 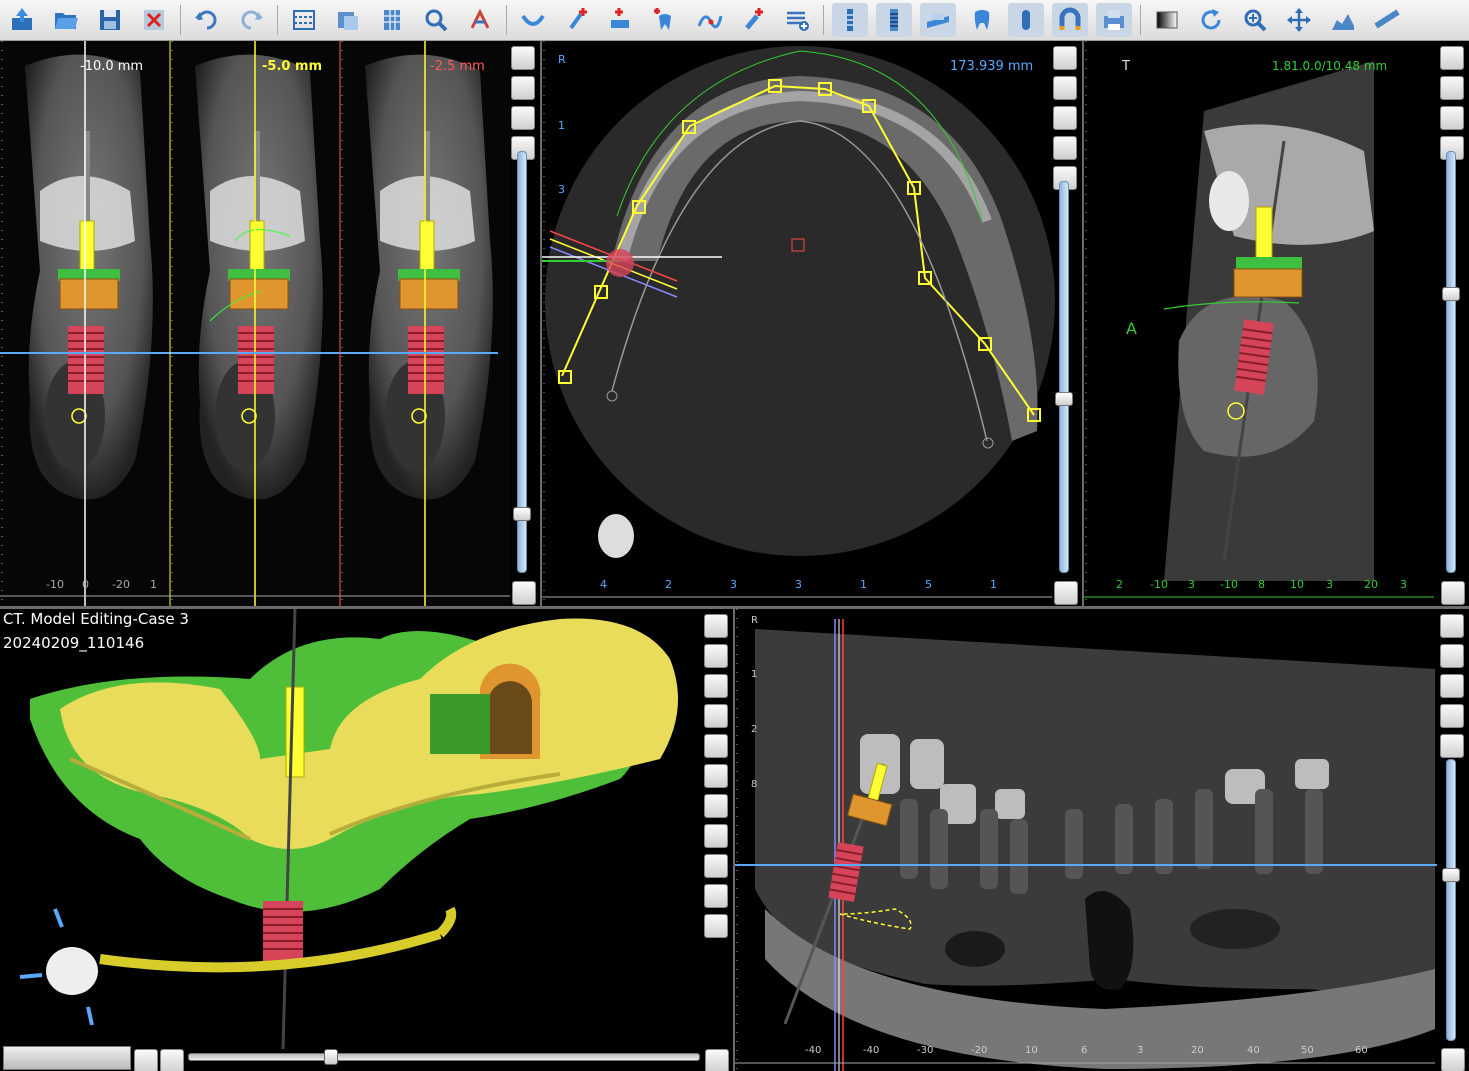 What do you see at coordinates (146, 1060) in the screenshot?
I see `back-arrow-icon` at bounding box center [146, 1060].